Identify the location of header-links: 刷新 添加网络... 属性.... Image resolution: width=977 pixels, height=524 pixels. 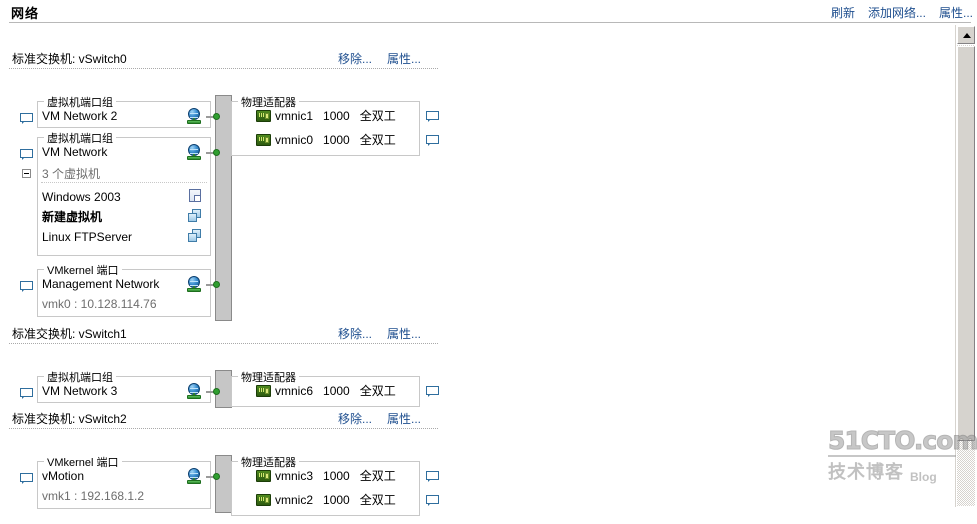
(902, 12).